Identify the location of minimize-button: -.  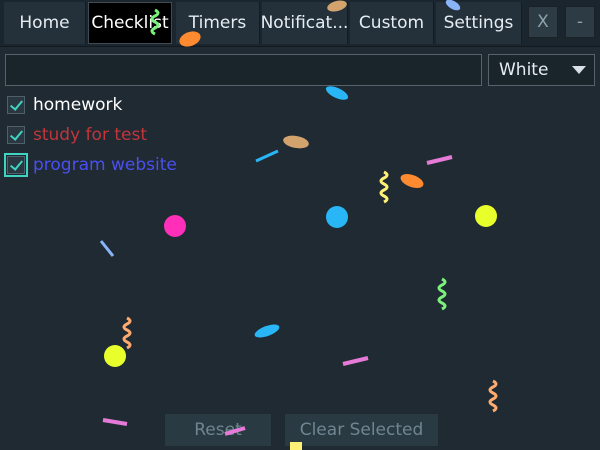
(580, 22).